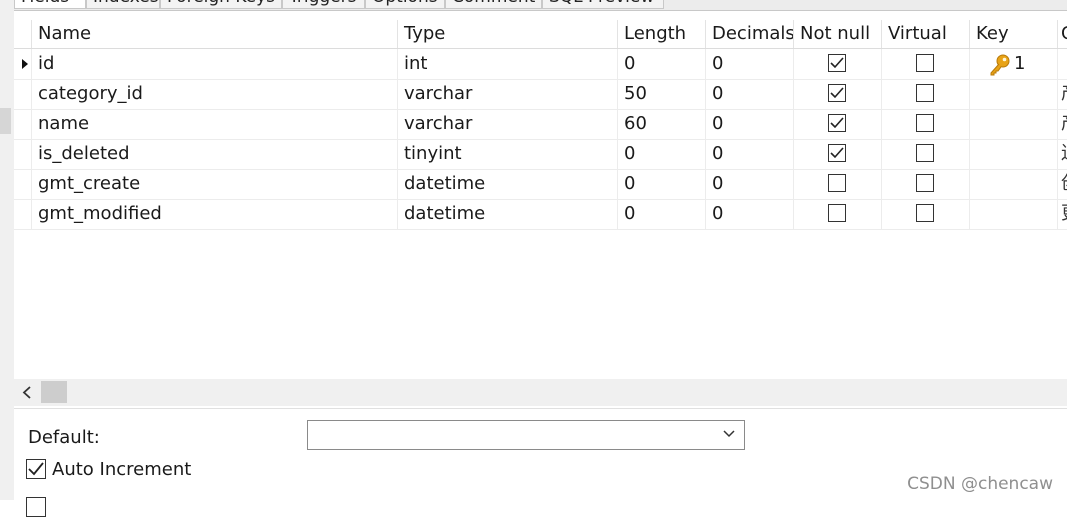 The height and width of the screenshot is (517, 1067). I want to click on chevron-down-icon, so click(729, 434).